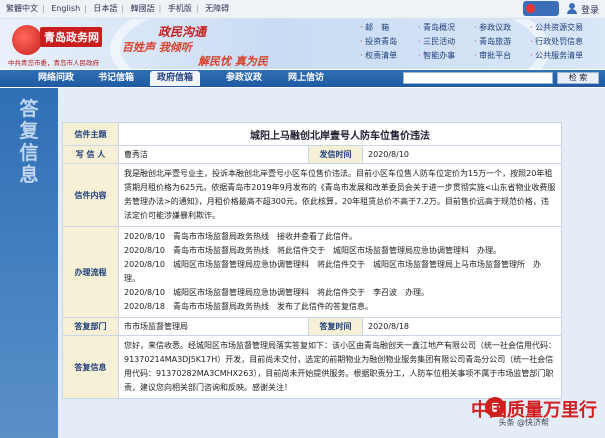  What do you see at coordinates (213, 326) in the screenshot?
I see `reply-dept: 市市场监督管理局` at bounding box center [213, 326].